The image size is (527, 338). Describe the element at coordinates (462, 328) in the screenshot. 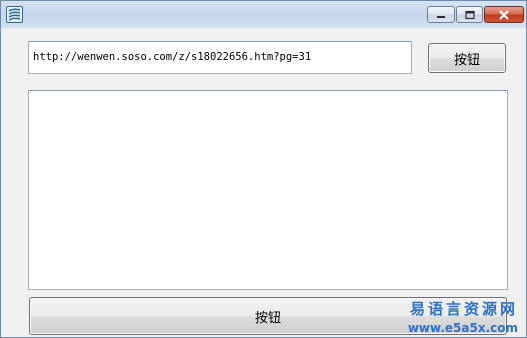

I see `watermark-url: www.e5a5x.com` at that location.